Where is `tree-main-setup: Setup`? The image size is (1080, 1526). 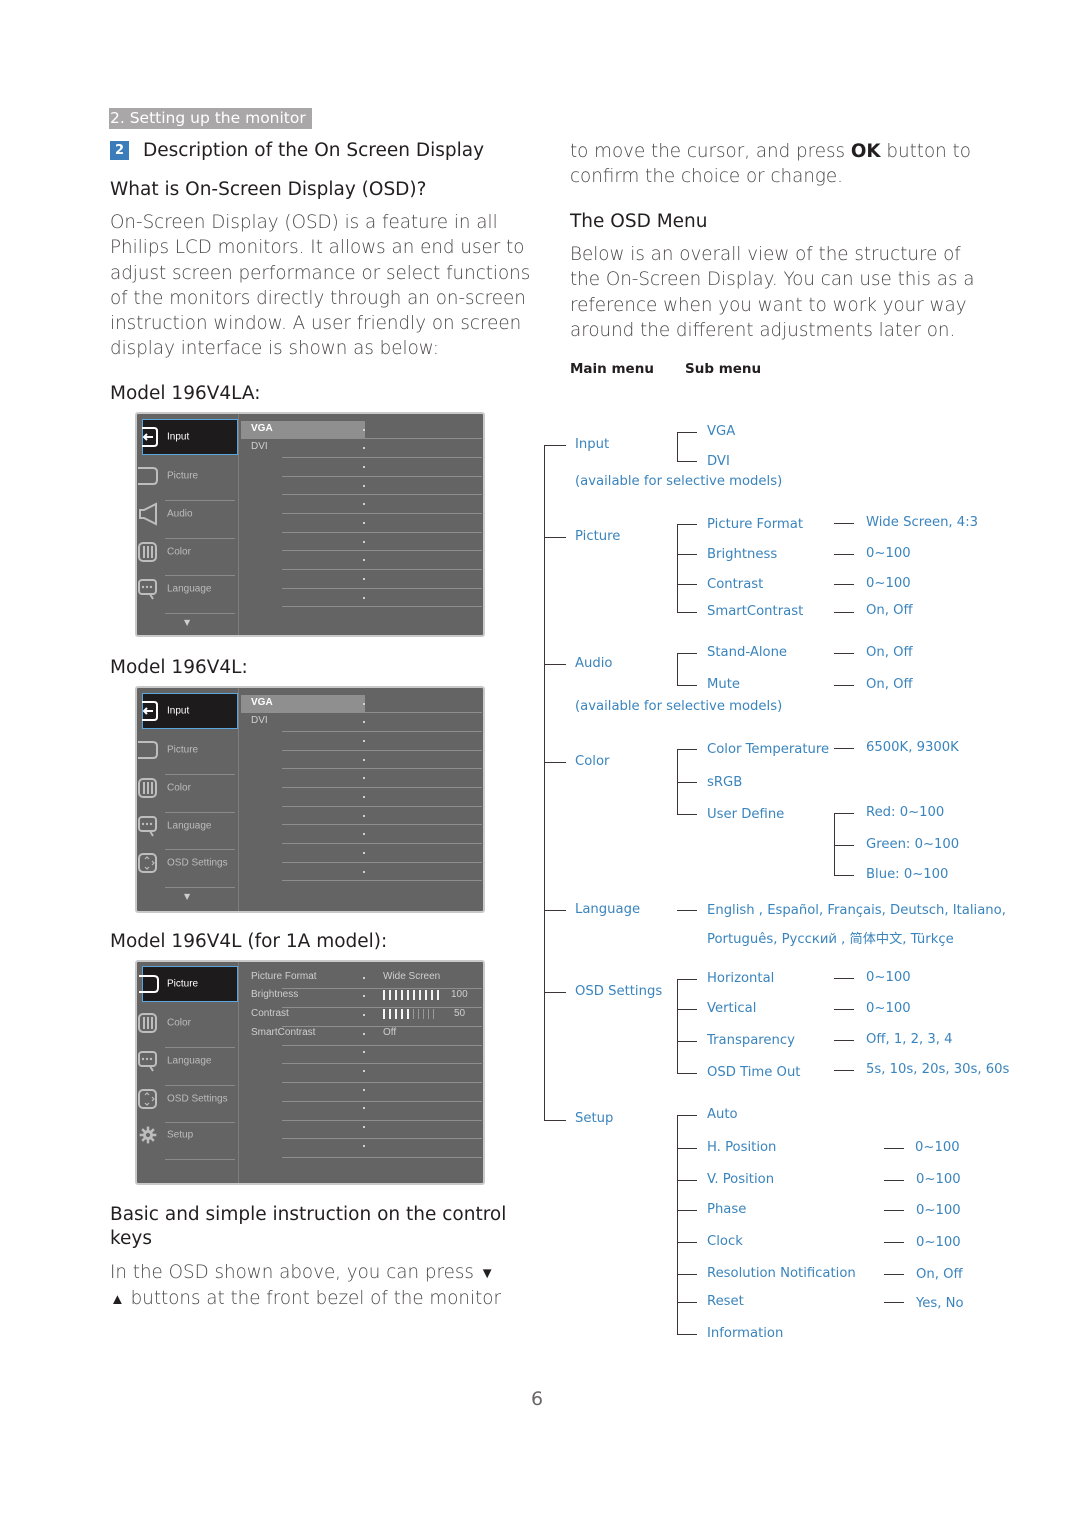 tree-main-setup: Setup is located at coordinates (594, 1118).